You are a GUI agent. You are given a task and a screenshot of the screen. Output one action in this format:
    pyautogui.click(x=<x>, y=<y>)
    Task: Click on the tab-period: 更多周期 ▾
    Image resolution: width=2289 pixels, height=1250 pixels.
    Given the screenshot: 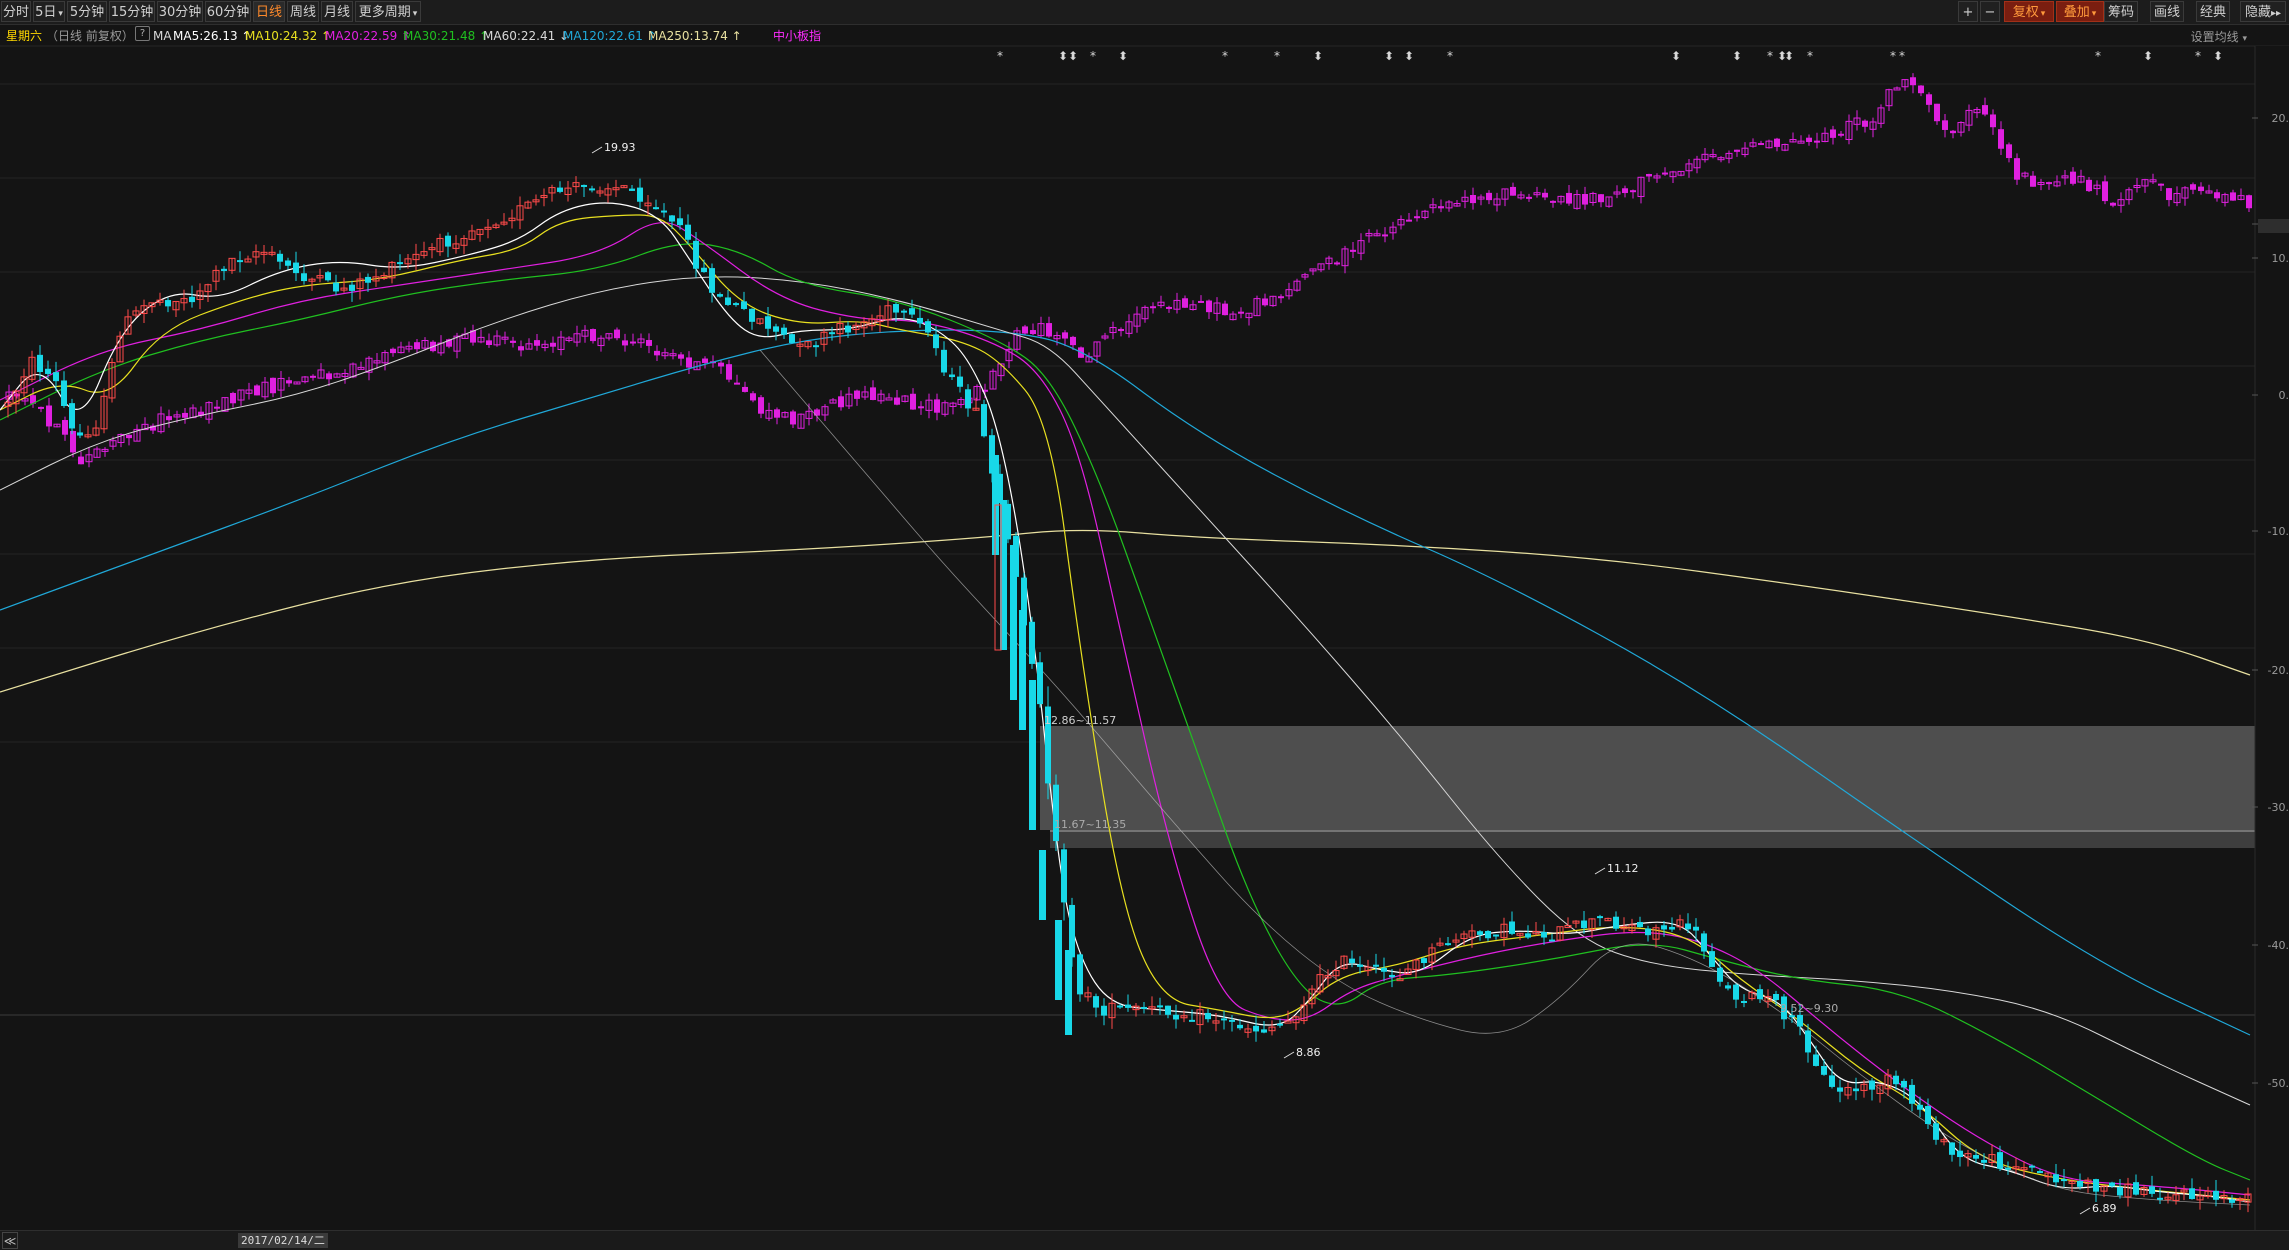 What is the action you would take?
    pyautogui.click(x=388, y=11)
    